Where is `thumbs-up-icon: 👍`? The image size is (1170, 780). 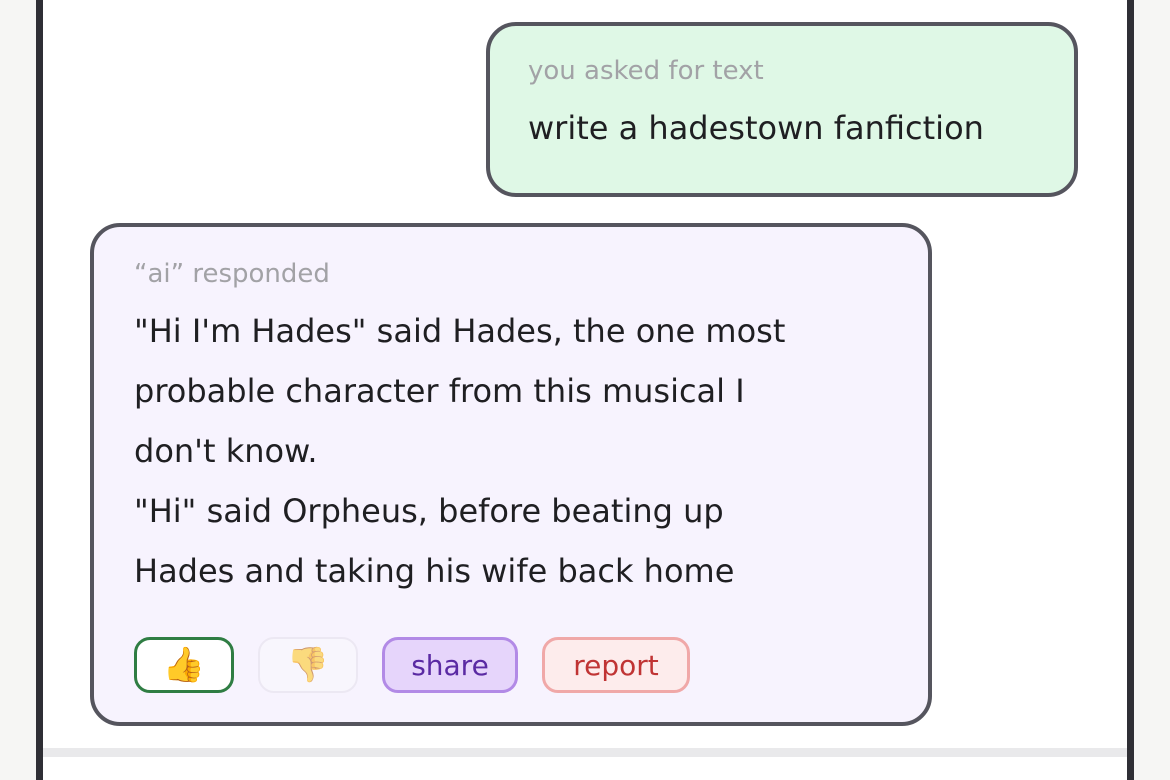
thumbs-up-icon: 👍 is located at coordinates (184, 665).